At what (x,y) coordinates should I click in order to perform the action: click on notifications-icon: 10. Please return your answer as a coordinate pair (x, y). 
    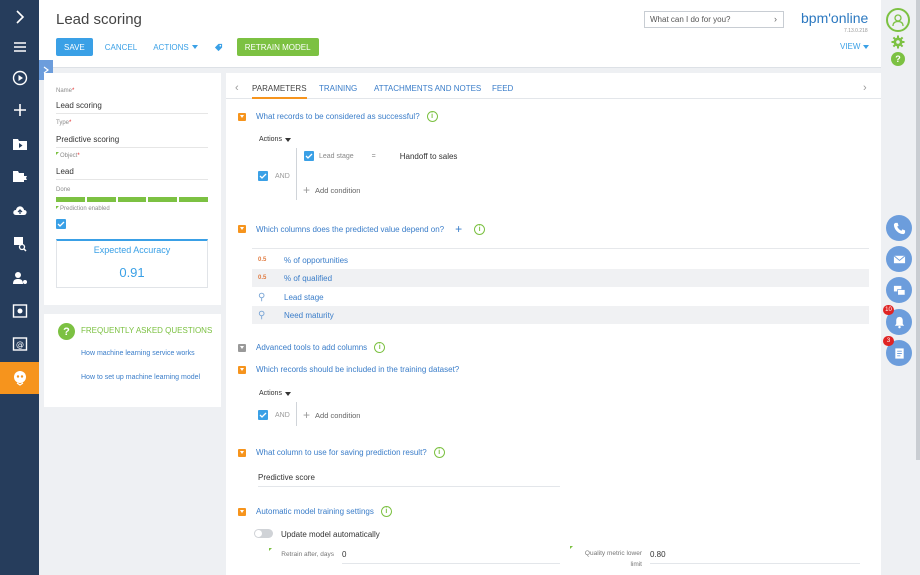
    Looking at the image, I should click on (897, 320).